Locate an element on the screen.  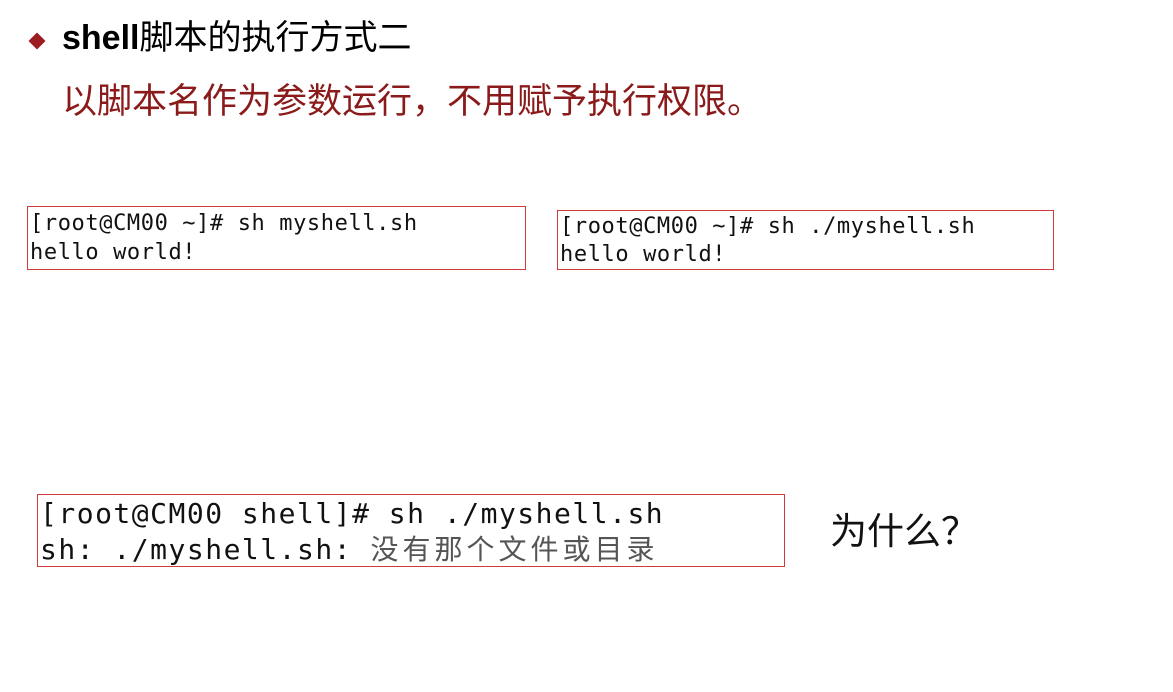
question-text: 为什么？ is located at coordinates (904, 531).